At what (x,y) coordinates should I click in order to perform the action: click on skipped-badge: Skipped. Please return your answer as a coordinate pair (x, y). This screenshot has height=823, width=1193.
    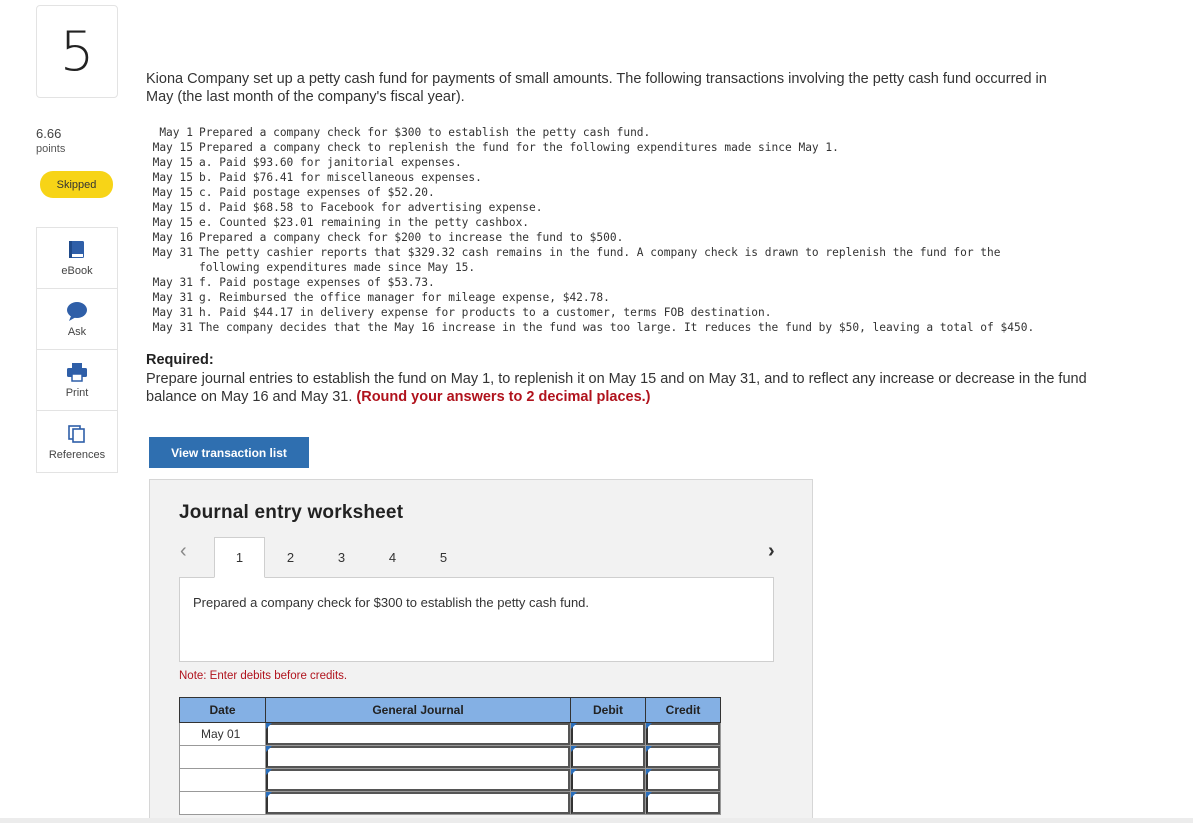
    Looking at the image, I should click on (76, 184).